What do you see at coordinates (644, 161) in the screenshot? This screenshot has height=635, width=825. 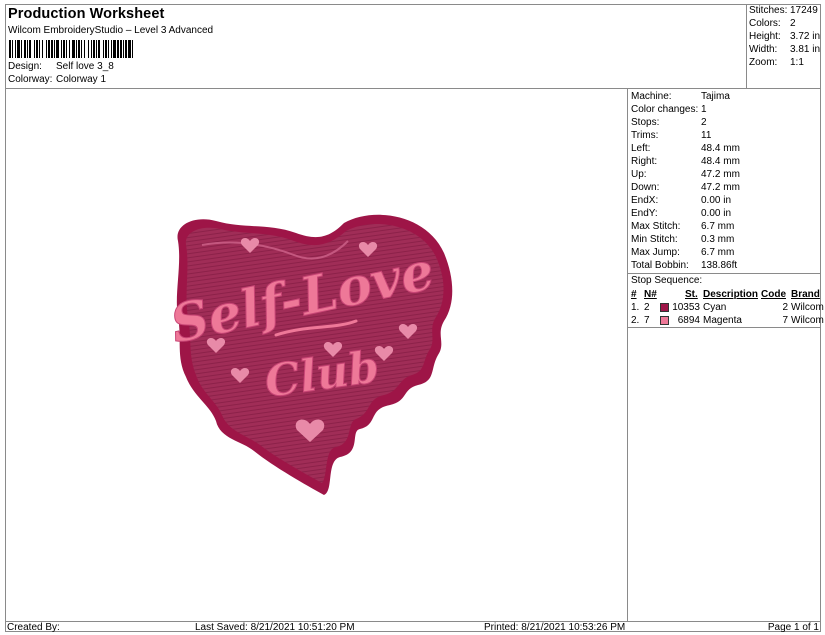 I see `right-label: Right:` at bounding box center [644, 161].